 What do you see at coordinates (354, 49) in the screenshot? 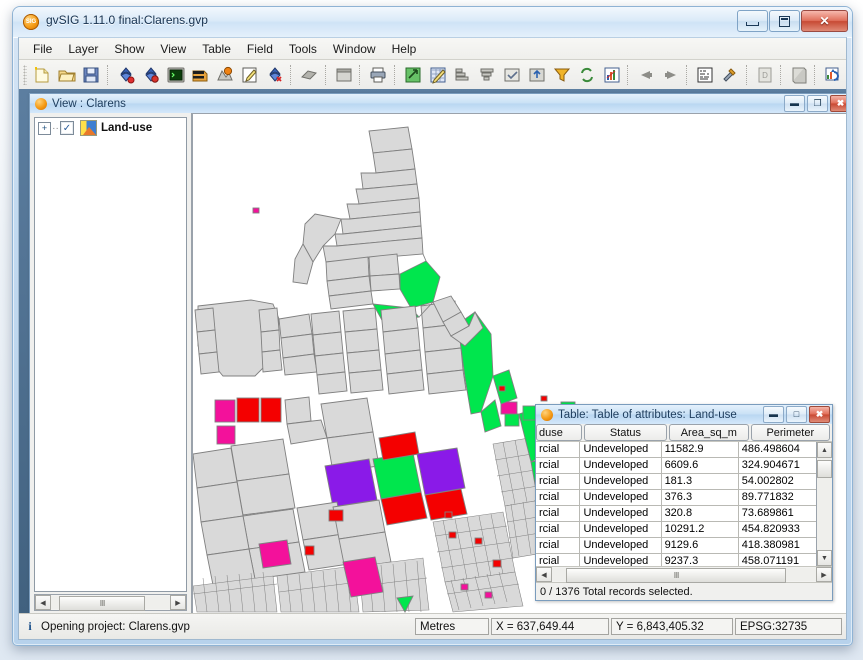
I see `menu-window: Window` at bounding box center [354, 49].